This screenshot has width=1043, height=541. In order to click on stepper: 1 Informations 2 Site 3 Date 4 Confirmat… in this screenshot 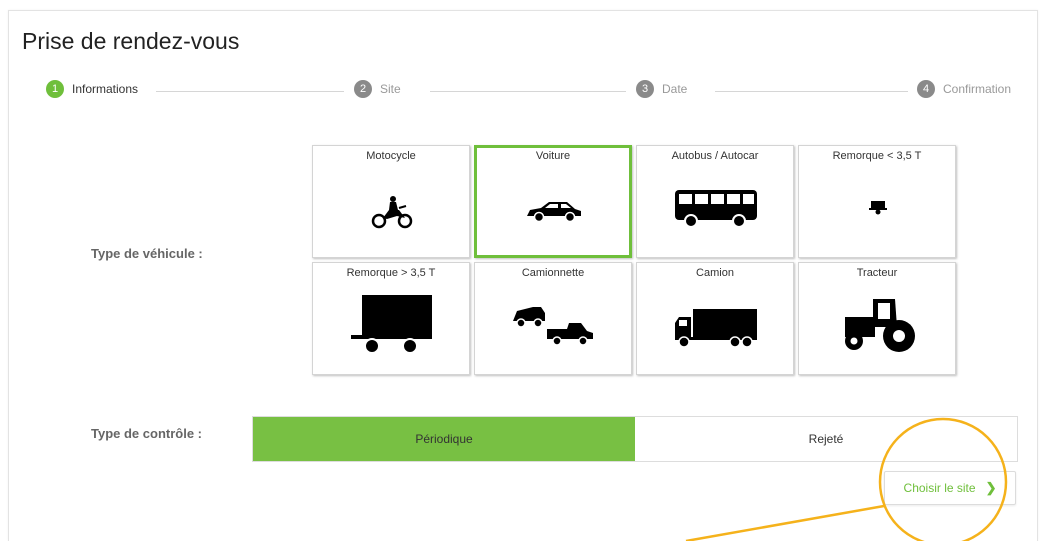, I will do `click(521, 92)`.